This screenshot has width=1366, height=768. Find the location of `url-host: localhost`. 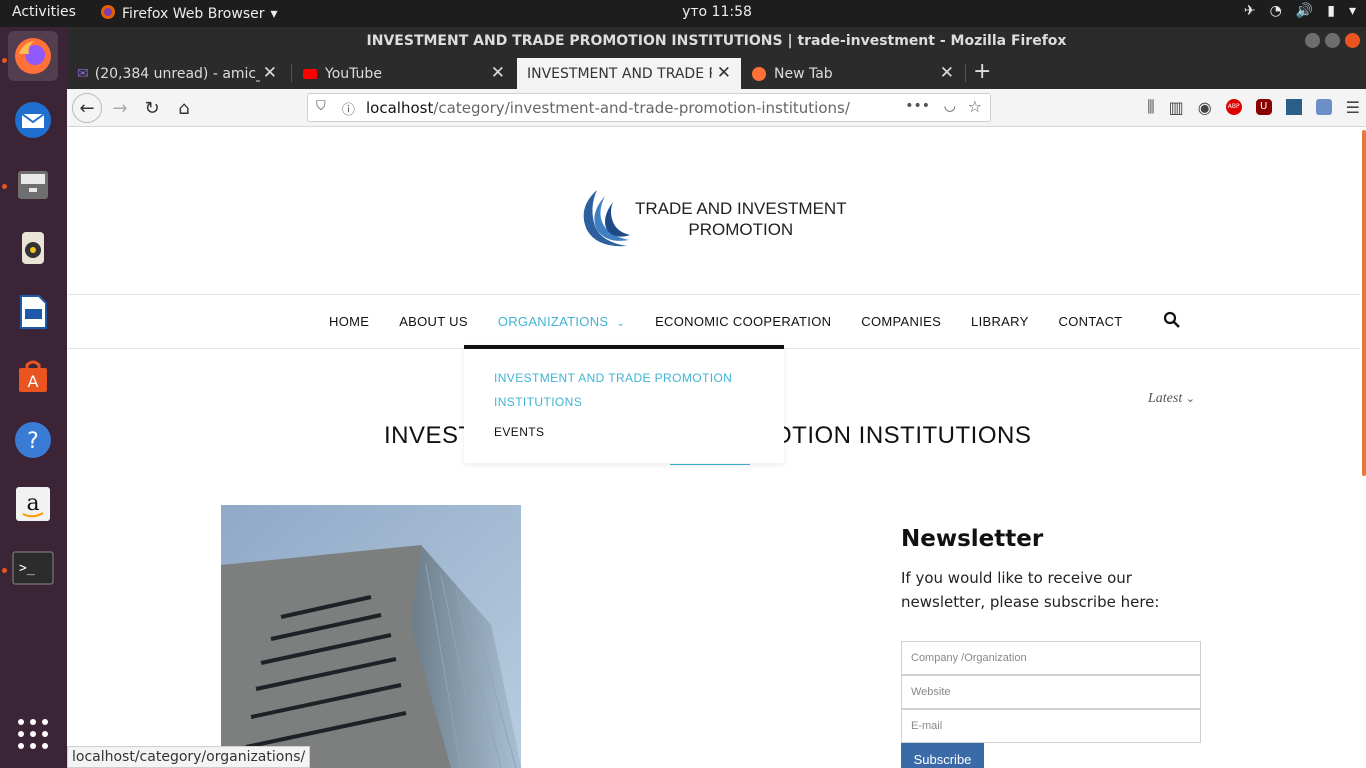

url-host: localhost is located at coordinates (400, 108).